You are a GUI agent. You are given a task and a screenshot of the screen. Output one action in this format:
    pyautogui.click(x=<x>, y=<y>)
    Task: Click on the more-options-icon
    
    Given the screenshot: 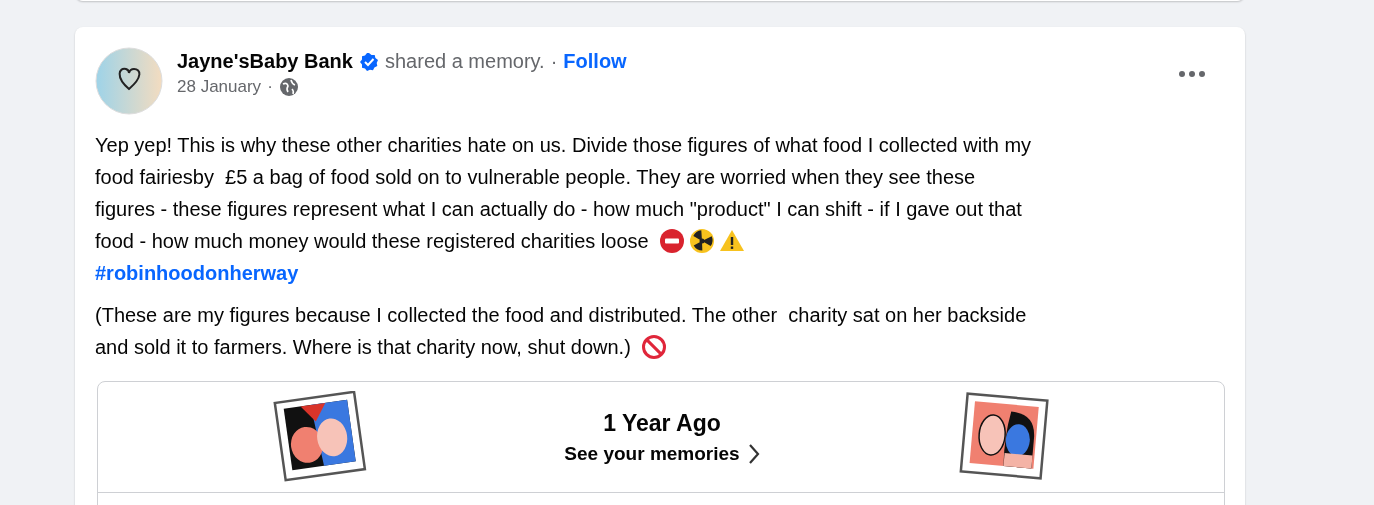 What is the action you would take?
    pyautogui.click(x=1192, y=74)
    